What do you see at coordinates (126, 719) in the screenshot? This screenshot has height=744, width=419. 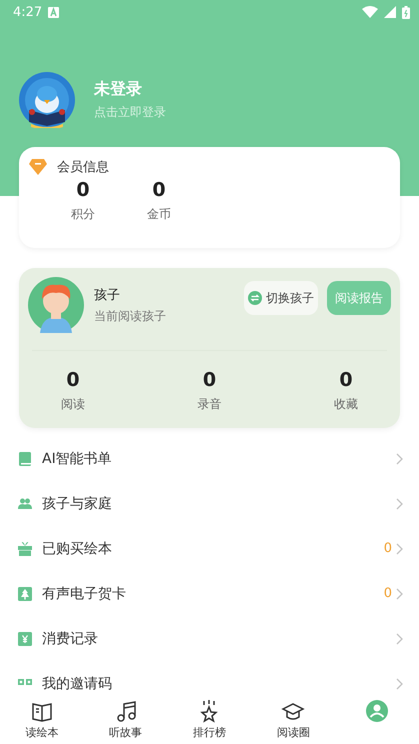 I see `nav-tab: 听故事` at bounding box center [126, 719].